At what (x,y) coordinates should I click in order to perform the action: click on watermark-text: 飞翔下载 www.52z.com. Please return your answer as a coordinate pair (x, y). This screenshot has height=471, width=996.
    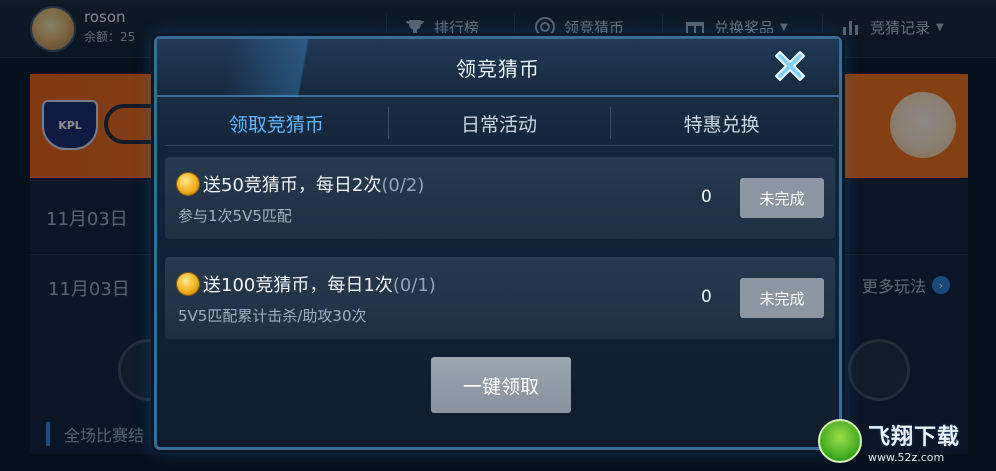
    Looking at the image, I should click on (914, 441).